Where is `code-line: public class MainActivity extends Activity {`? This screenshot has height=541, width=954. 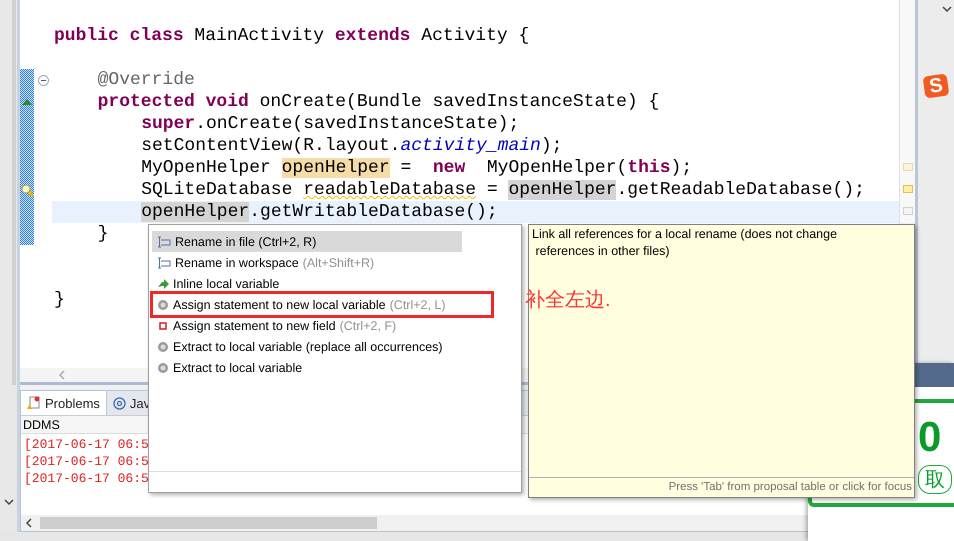 code-line: public class MainActivity extends Activity { is located at coordinates (292, 36).